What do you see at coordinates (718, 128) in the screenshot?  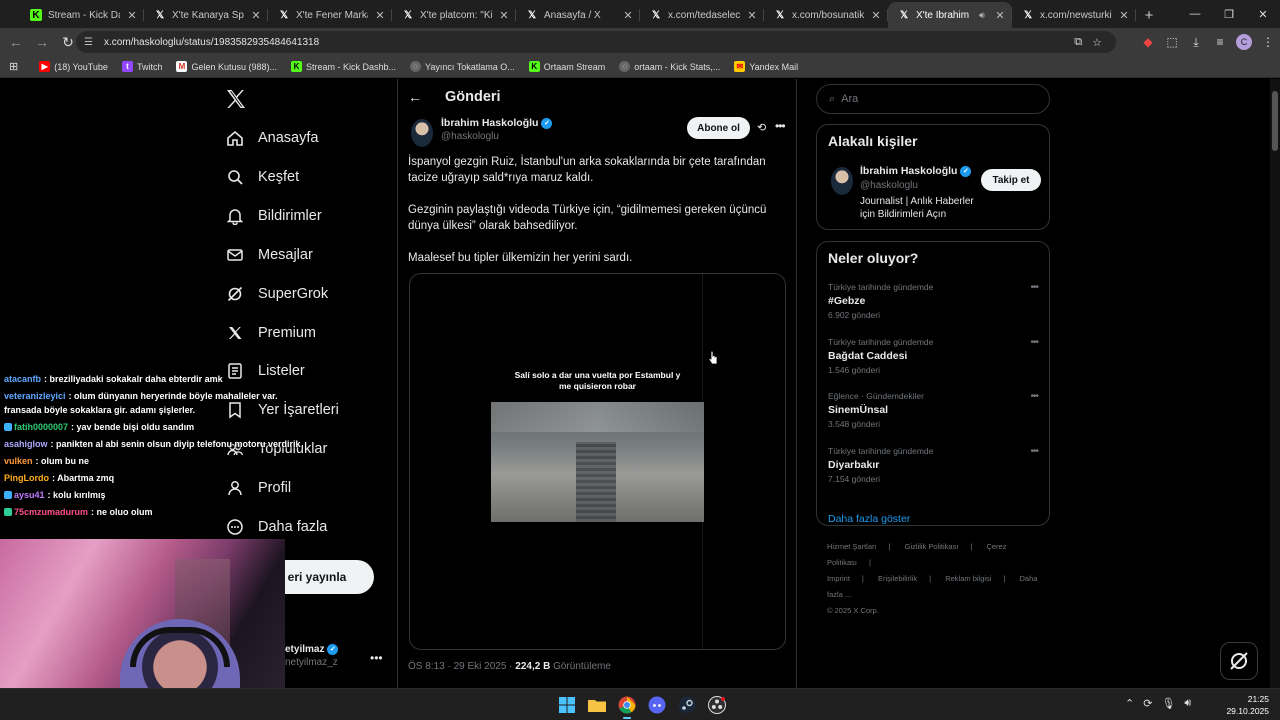 I see `subscribe-button: Abone ol` at bounding box center [718, 128].